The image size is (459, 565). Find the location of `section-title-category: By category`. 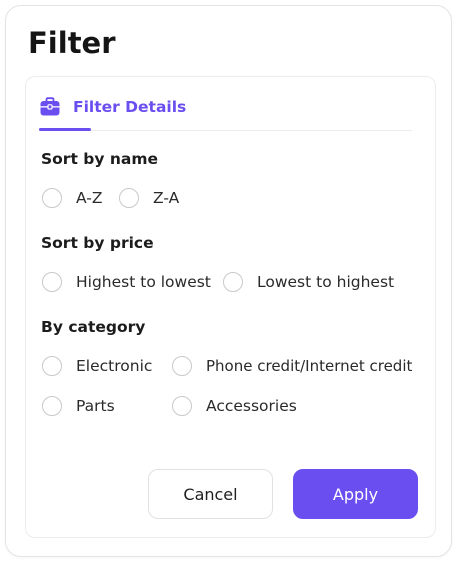

section-title-category: By category is located at coordinates (93, 327).